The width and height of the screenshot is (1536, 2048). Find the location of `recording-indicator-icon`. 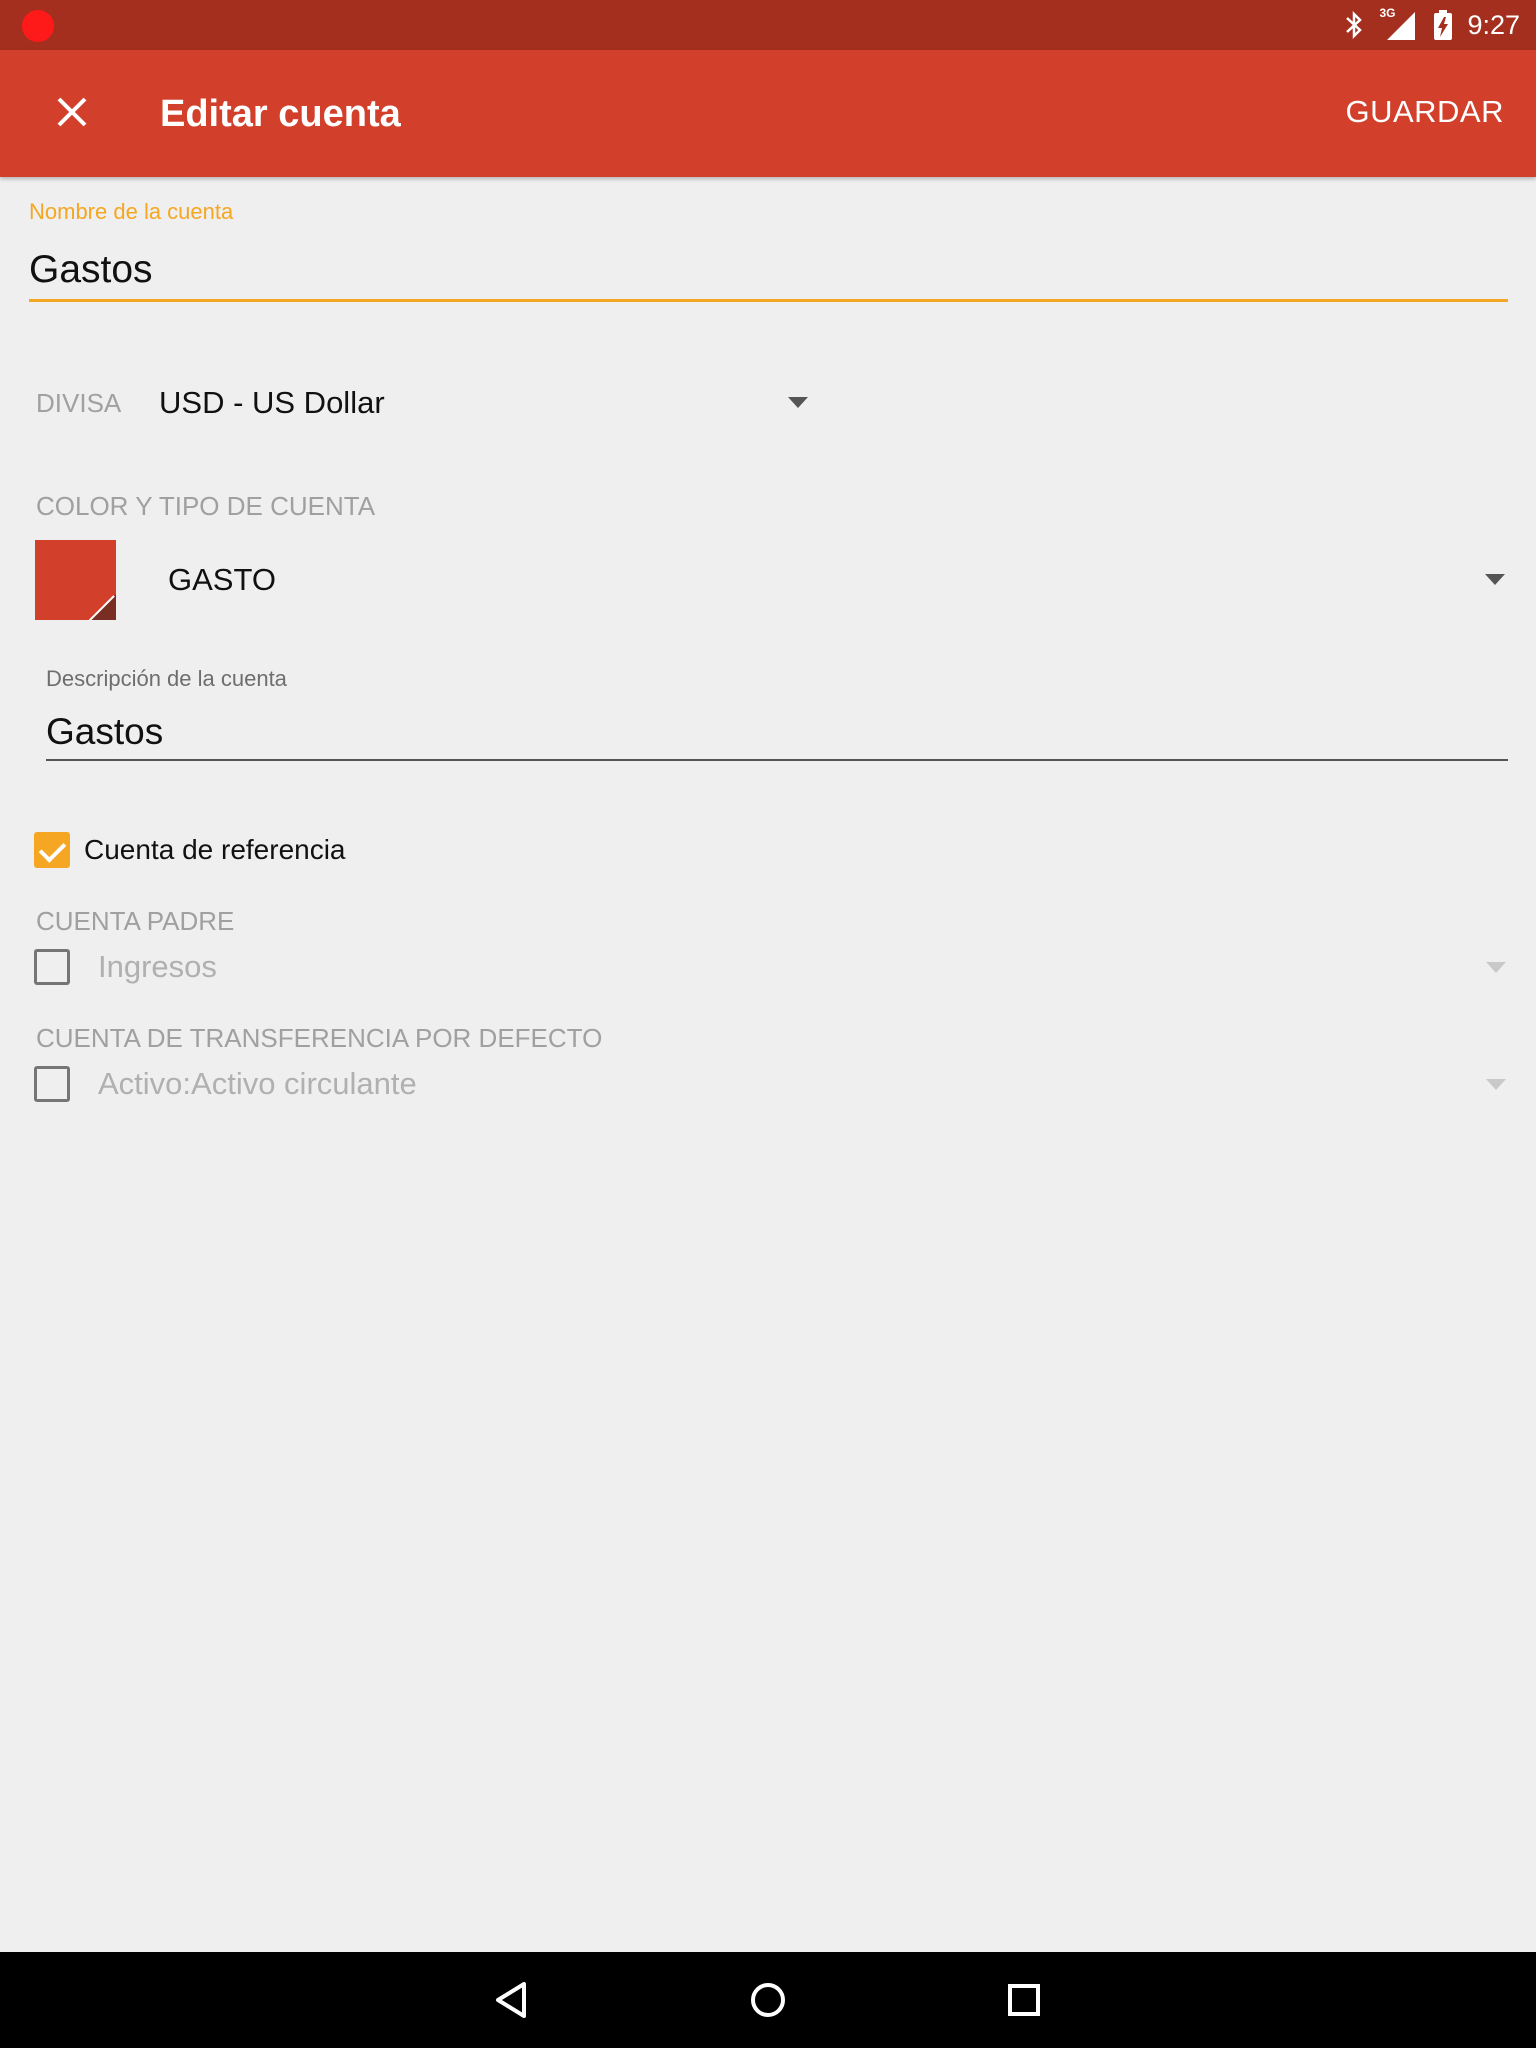

recording-indicator-icon is located at coordinates (38, 26).